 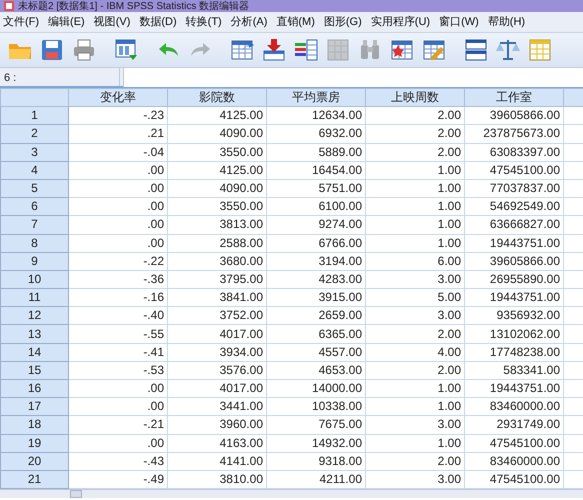 What do you see at coordinates (118, 97) in the screenshot?
I see `column-header: 变化率` at bounding box center [118, 97].